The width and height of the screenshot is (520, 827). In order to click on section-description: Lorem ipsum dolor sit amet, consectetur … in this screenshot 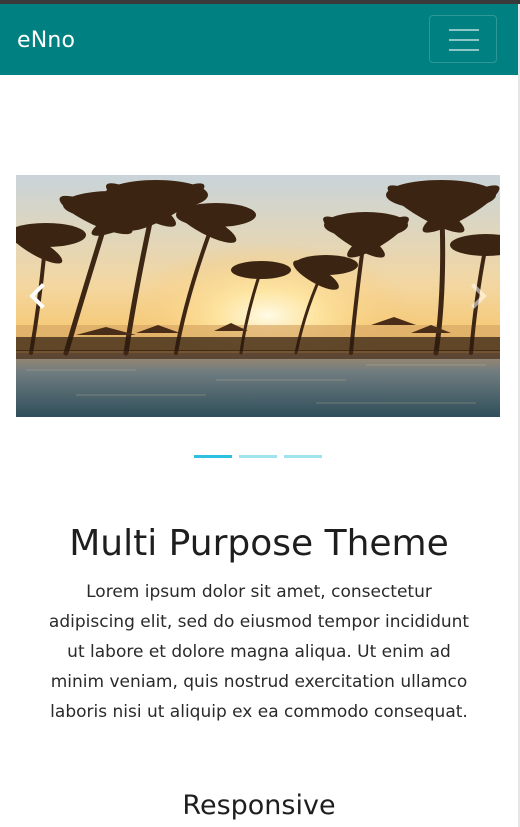, I will do `click(259, 652)`.